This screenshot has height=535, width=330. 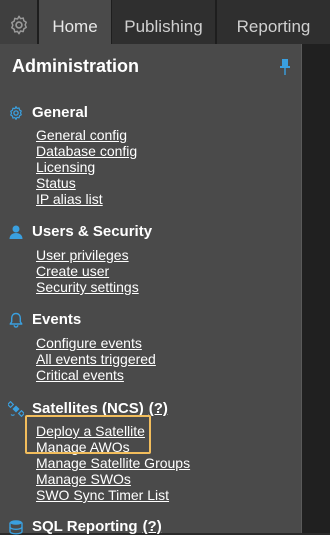 What do you see at coordinates (86, 151) in the screenshot?
I see `link-database-config: Database config` at bounding box center [86, 151].